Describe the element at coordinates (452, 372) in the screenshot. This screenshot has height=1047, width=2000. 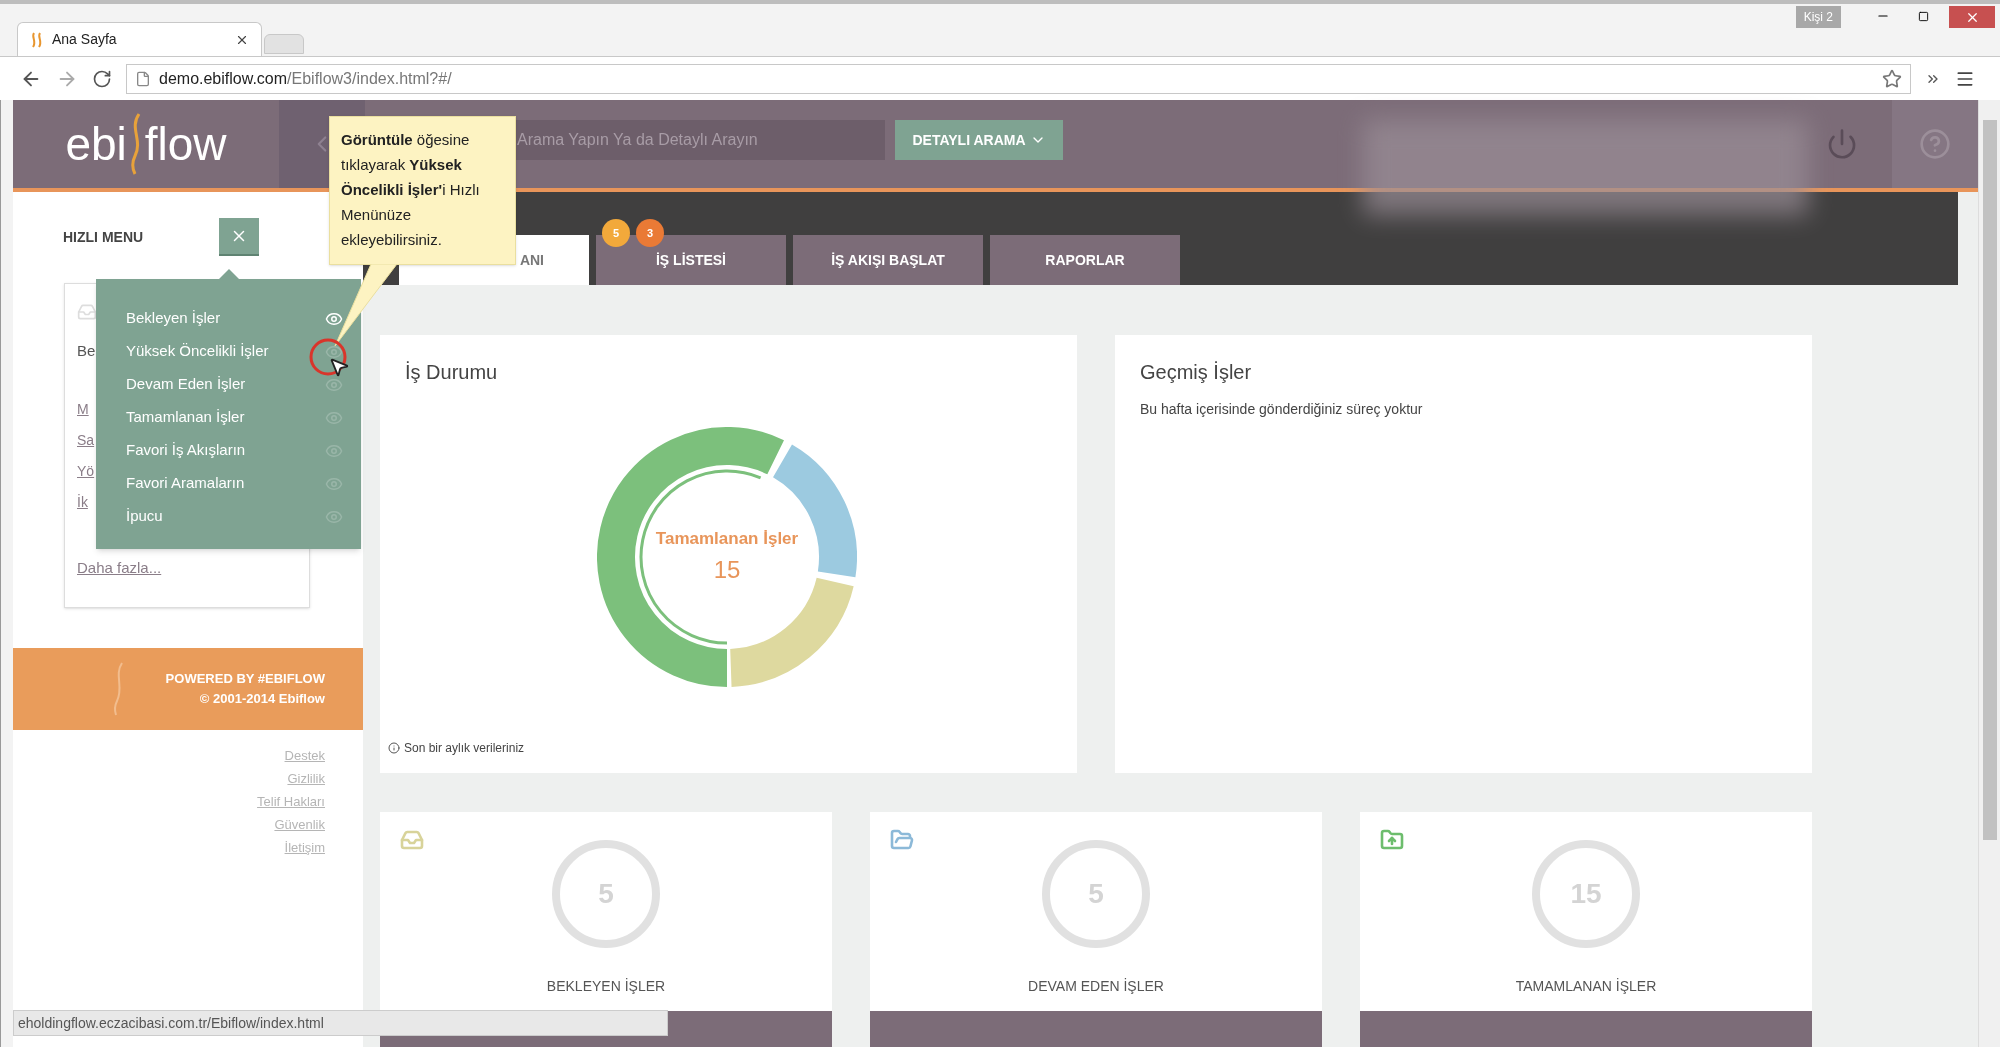
I see `card-title: İş Durumu` at that location.